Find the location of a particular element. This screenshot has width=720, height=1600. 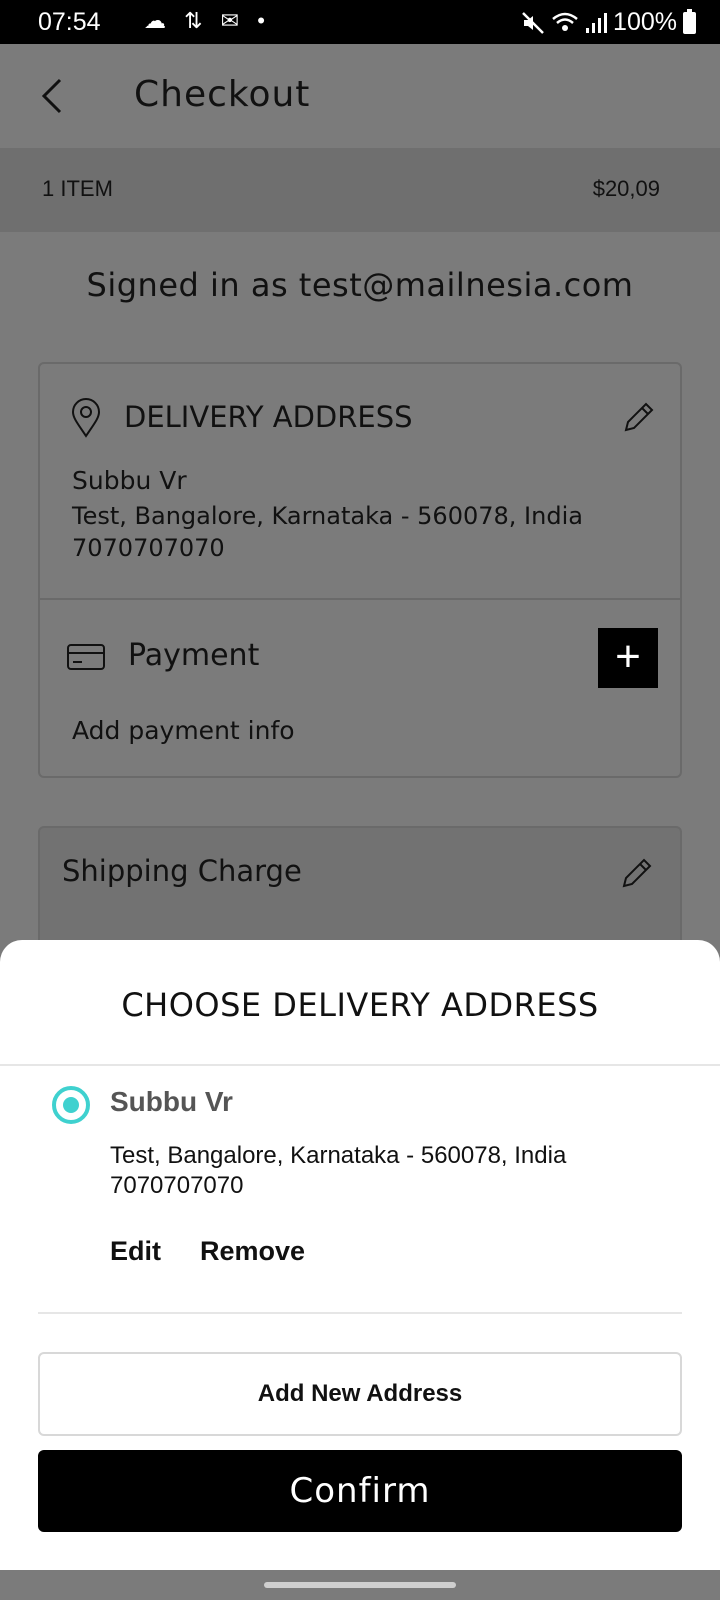

delivery-phone: 7070707070 is located at coordinates (148, 548).